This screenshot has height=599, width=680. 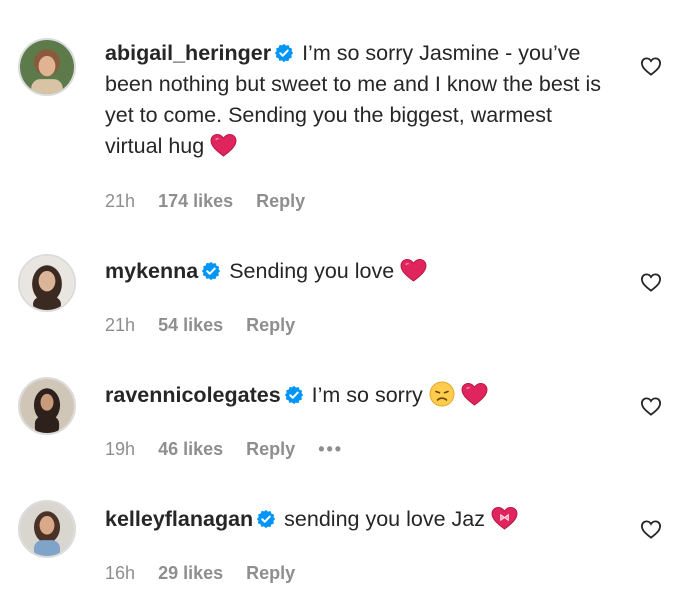 What do you see at coordinates (179, 519) in the screenshot?
I see `username: kelleyflanagan` at bounding box center [179, 519].